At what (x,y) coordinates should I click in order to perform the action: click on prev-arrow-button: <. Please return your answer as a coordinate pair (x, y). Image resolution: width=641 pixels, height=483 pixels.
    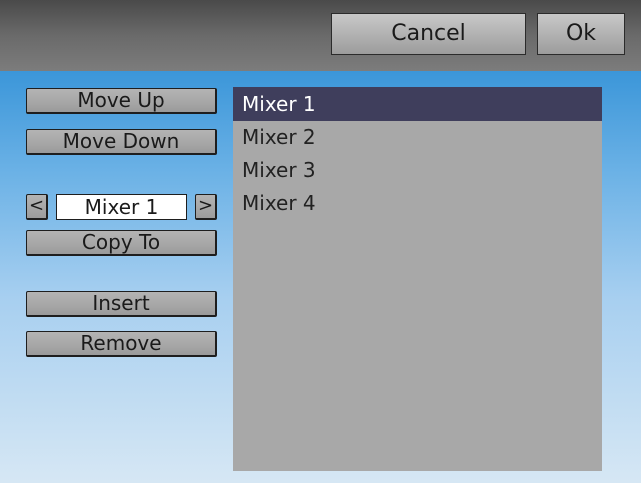
    Looking at the image, I should click on (37, 207).